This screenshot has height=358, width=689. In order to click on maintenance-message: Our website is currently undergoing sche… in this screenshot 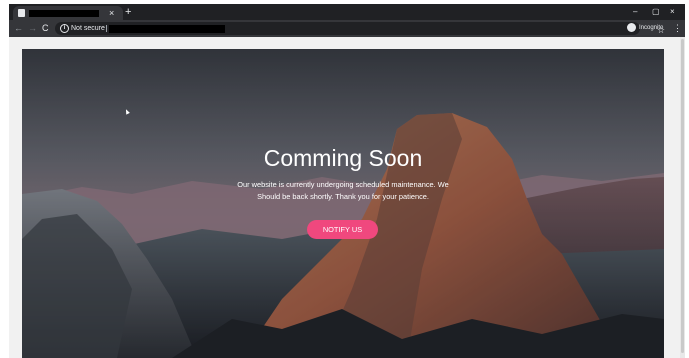, I will do `click(343, 190)`.